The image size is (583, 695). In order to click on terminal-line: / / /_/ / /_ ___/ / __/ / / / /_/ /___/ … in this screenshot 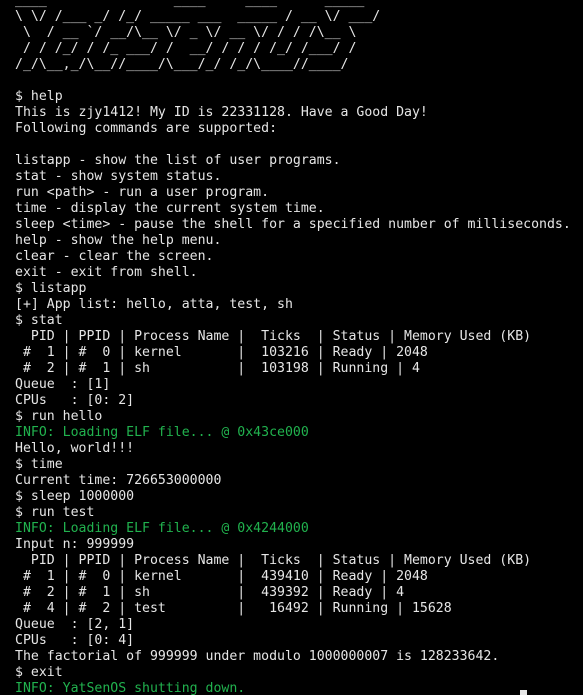, I will do `click(190, 48)`.